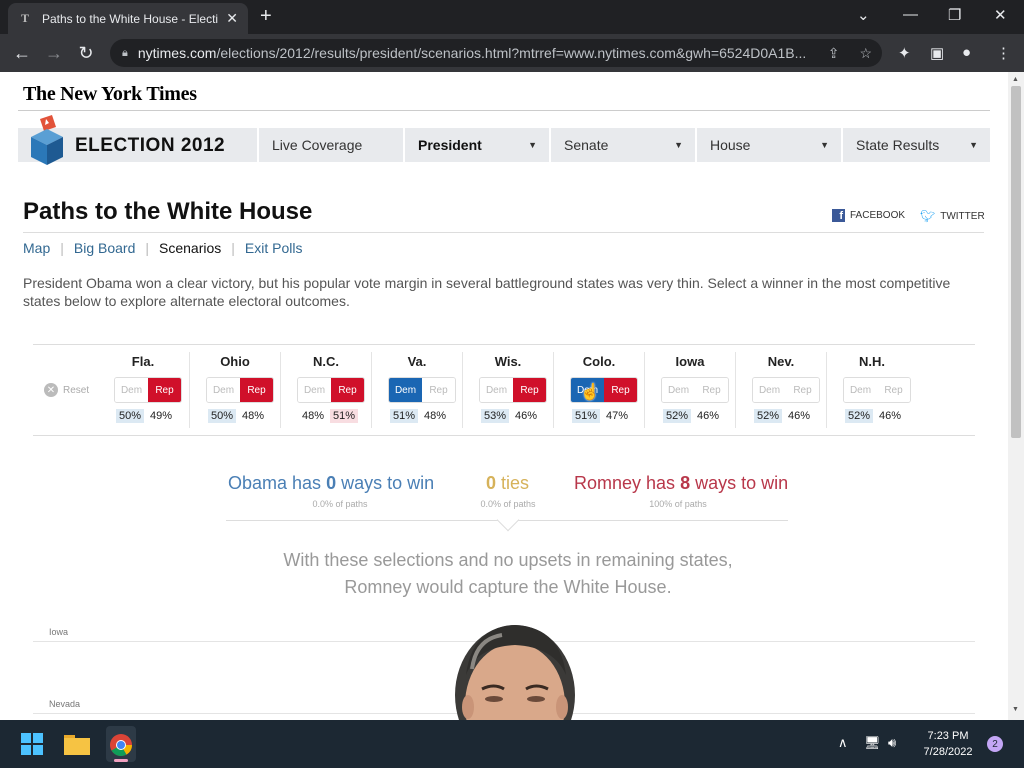 Image resolution: width=1024 pixels, height=768 pixels. Describe the element at coordinates (904, 53) in the screenshot. I see `extensions-icon: ✦` at that location.